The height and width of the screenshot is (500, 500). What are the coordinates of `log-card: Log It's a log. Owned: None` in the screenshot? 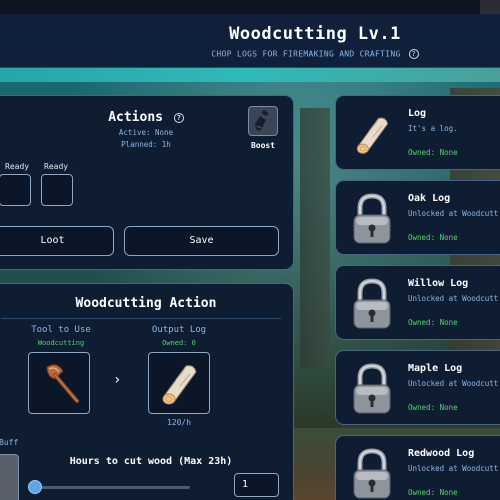 It's located at (417, 132).